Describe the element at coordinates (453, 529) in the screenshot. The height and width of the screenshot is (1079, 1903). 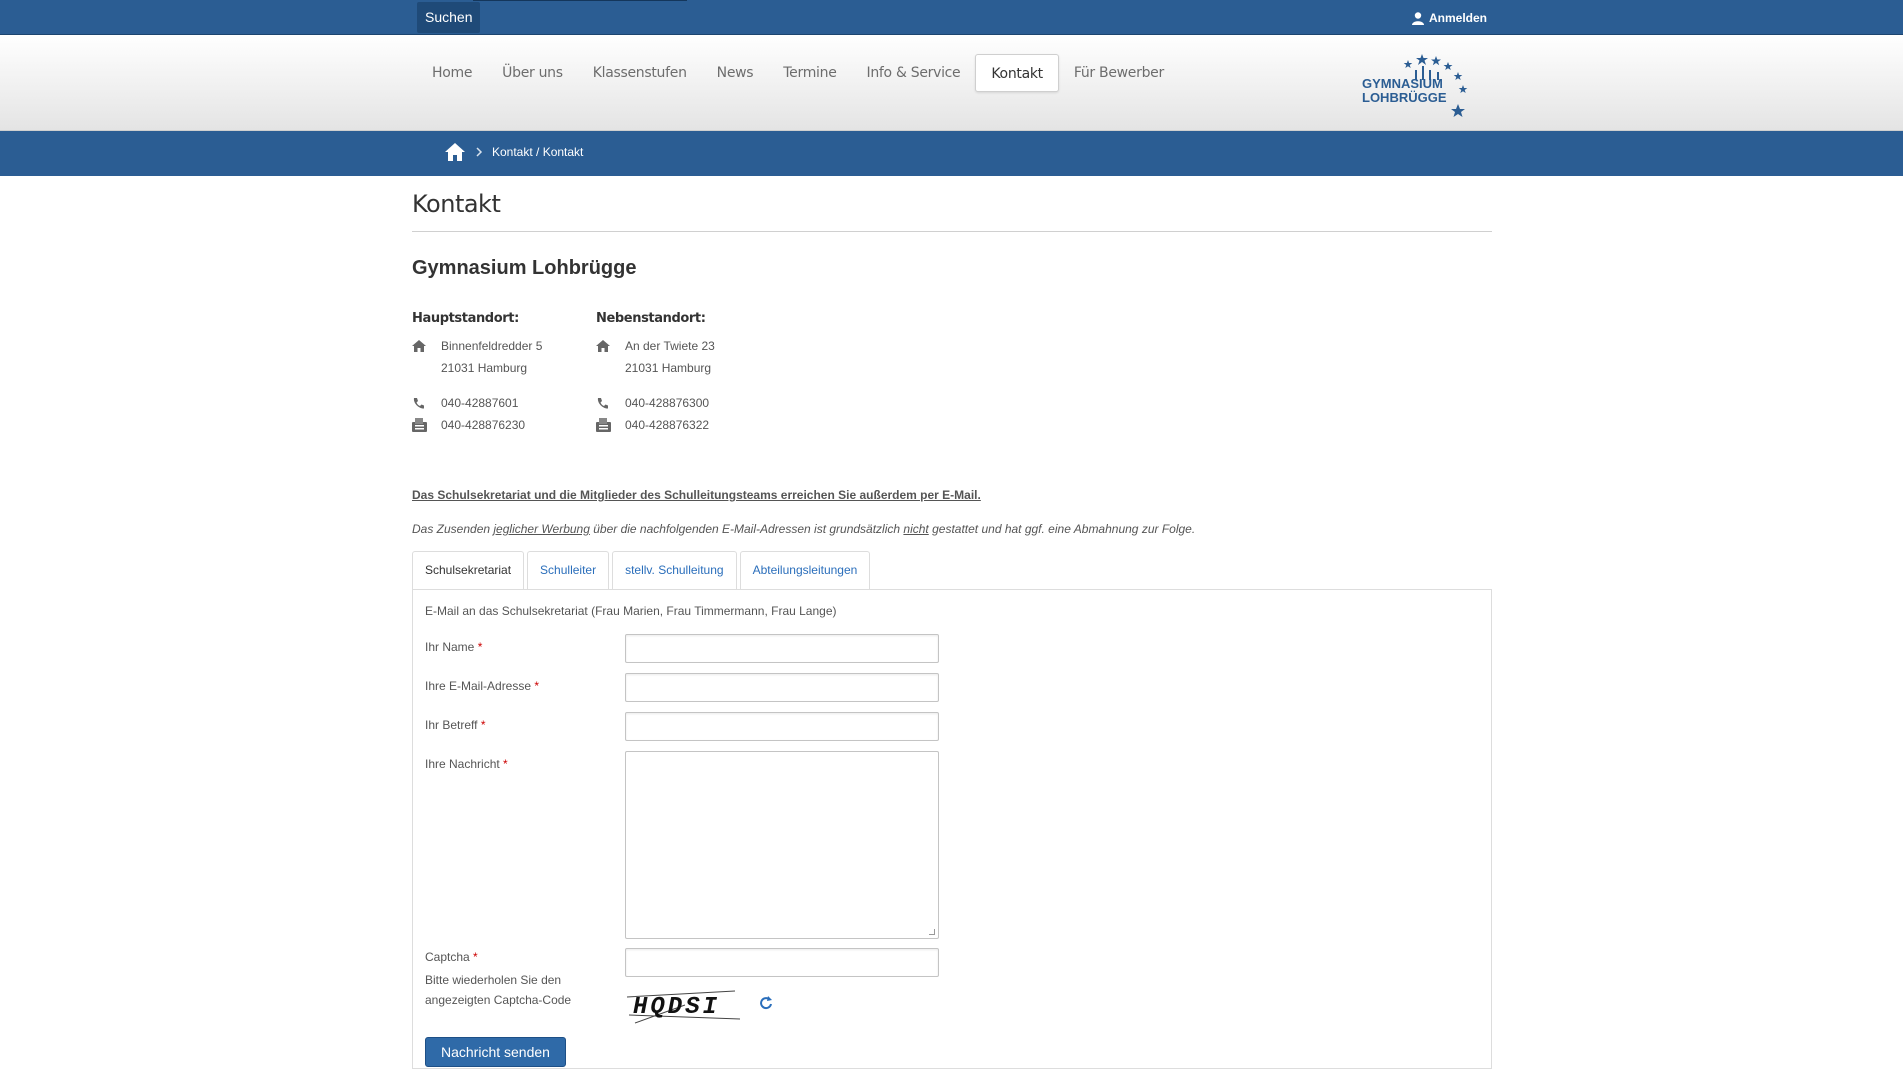
I see `warning-text: Das Zusenden` at that location.